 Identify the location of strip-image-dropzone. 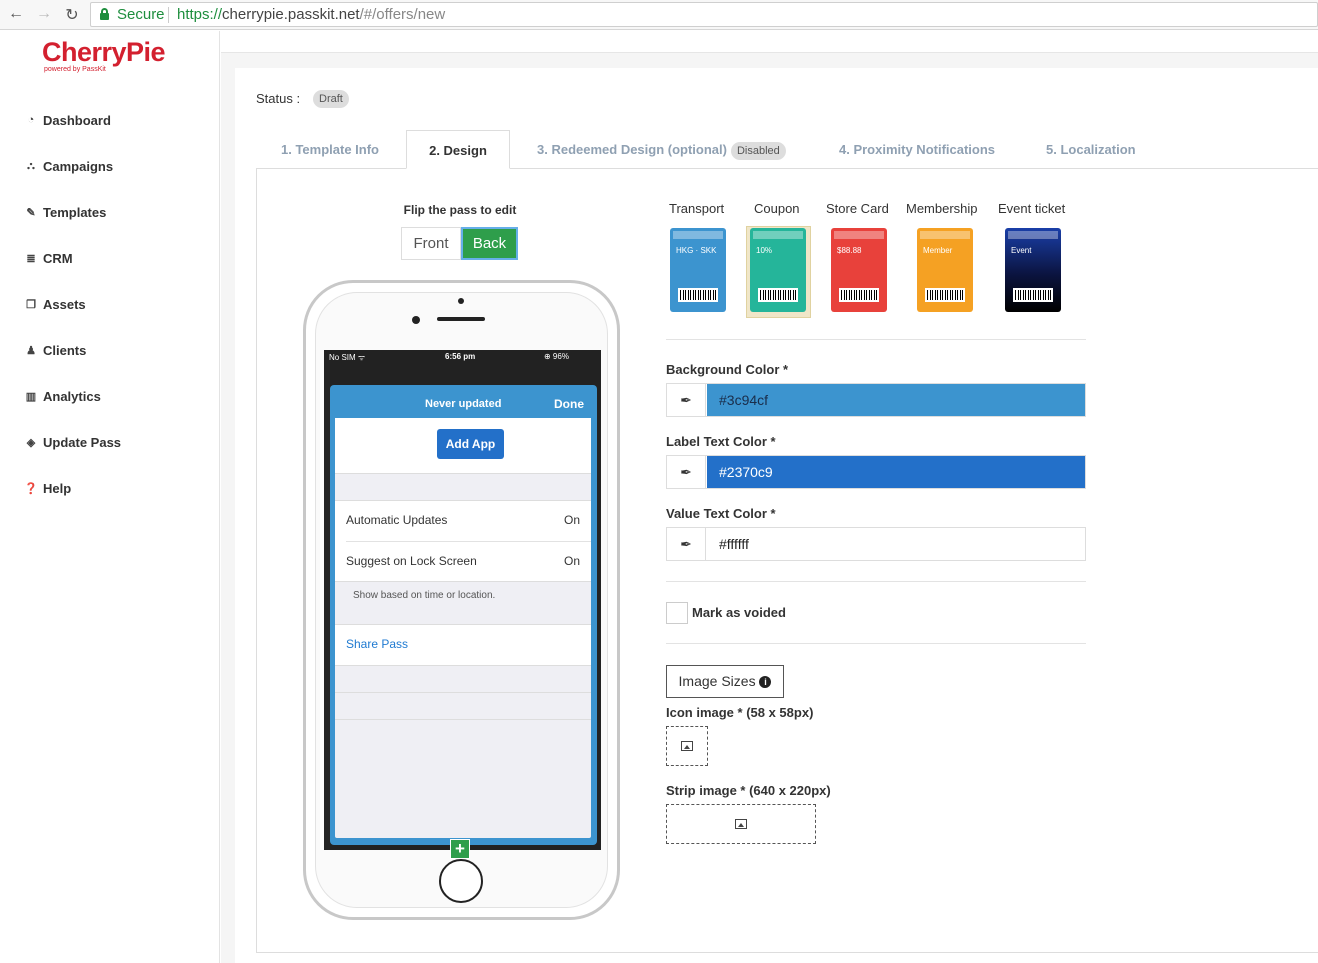
(741, 824).